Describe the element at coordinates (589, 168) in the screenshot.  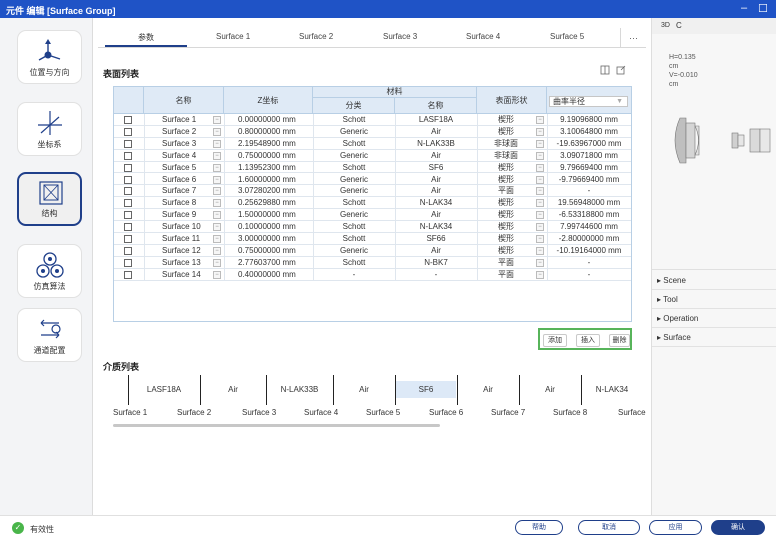
I see `curvature-radius: 9.79669400 mm` at that location.